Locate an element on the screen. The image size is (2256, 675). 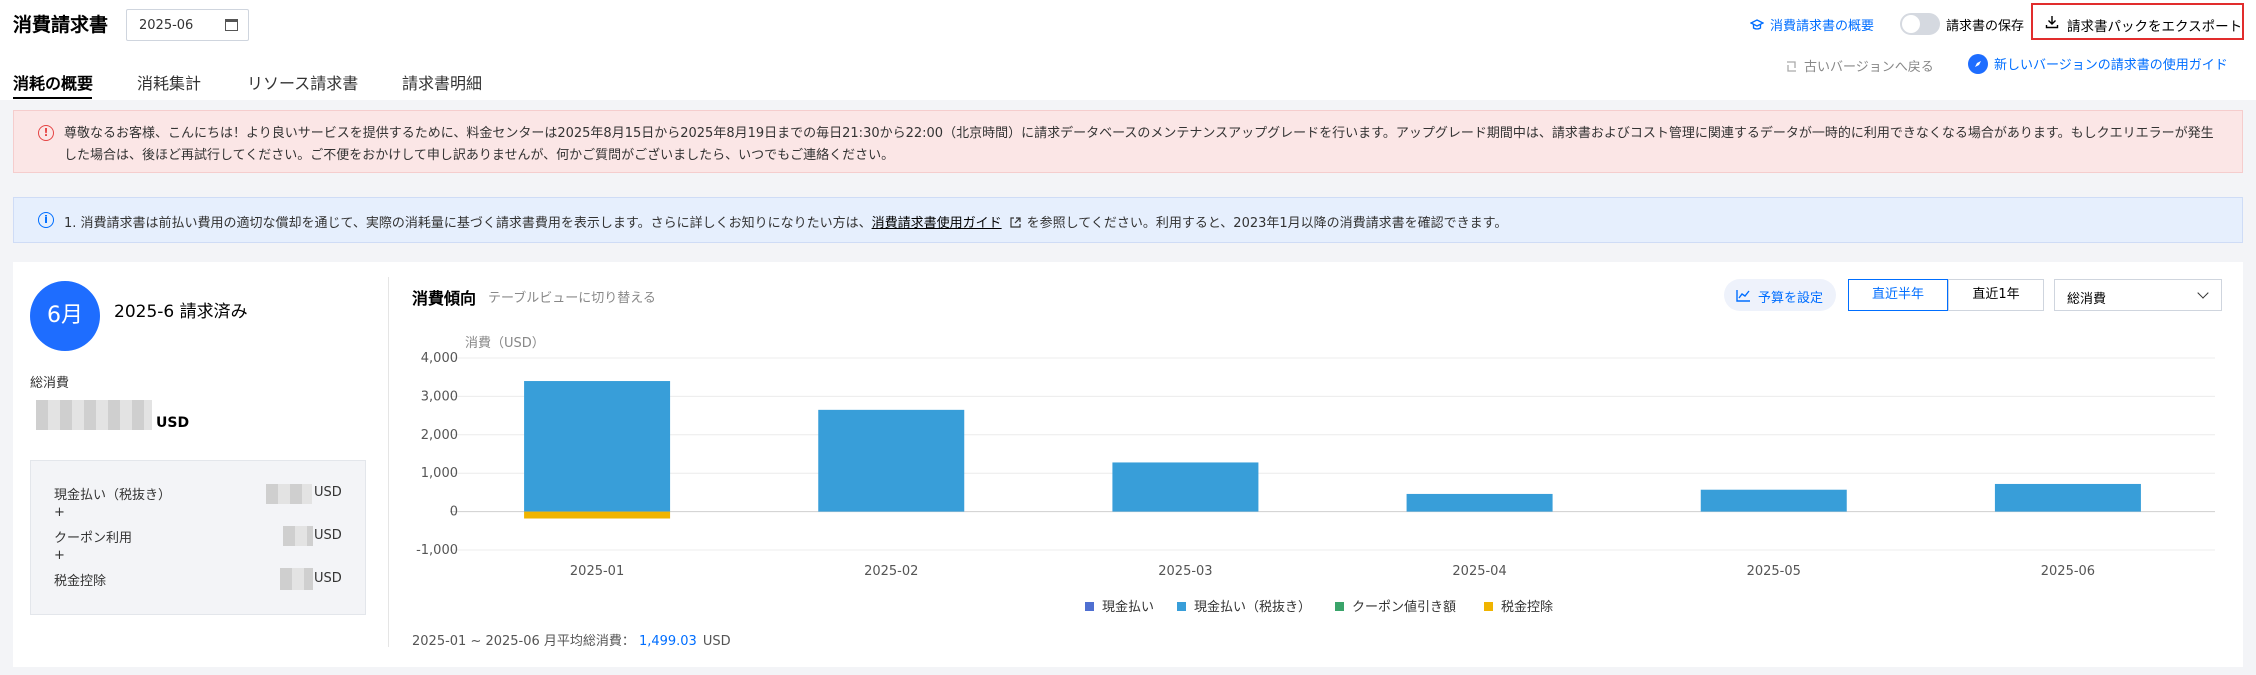
save-bill-label: 請求書の保存 is located at coordinates (1985, 26).